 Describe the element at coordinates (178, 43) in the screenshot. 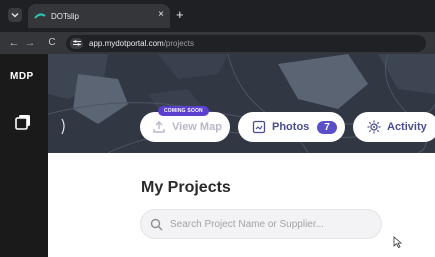

I see `url-path: /projects` at that location.